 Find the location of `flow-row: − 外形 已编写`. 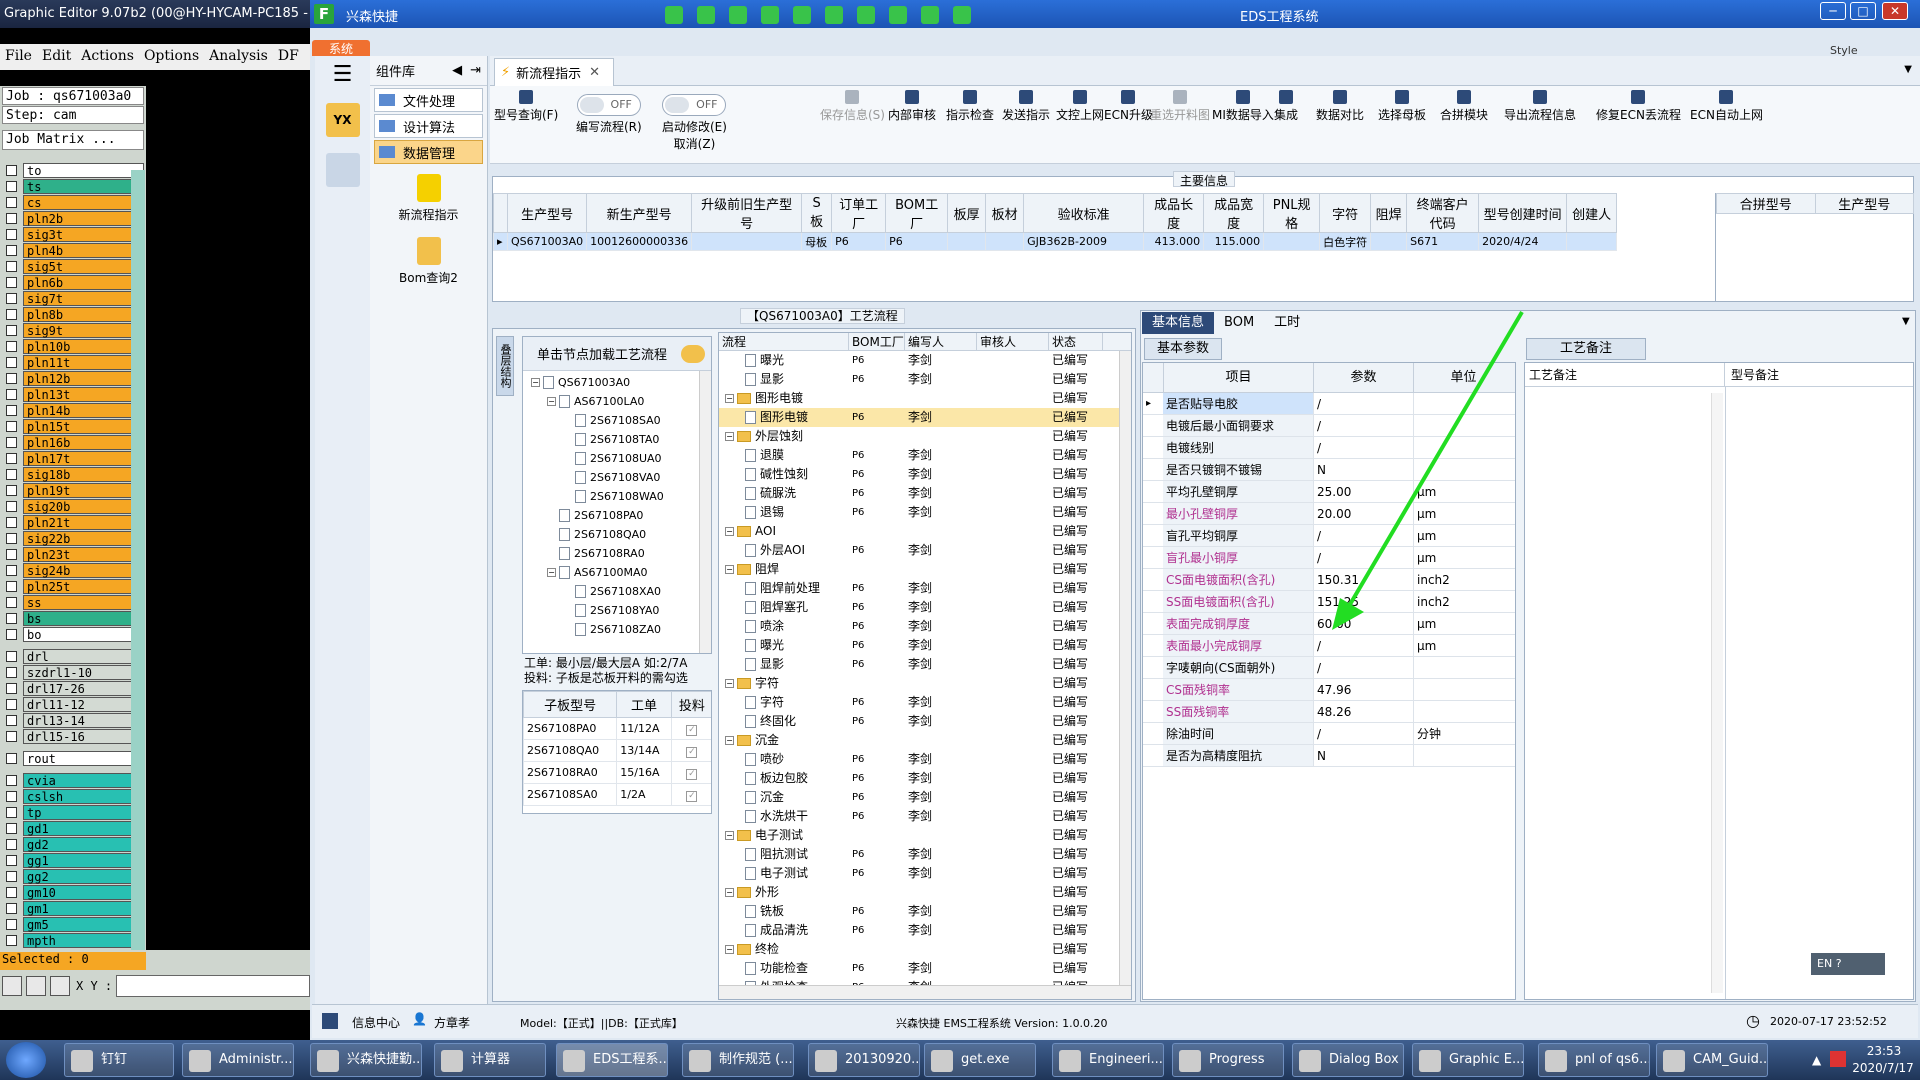

flow-row: − 外形 已编写 is located at coordinates (925, 892).